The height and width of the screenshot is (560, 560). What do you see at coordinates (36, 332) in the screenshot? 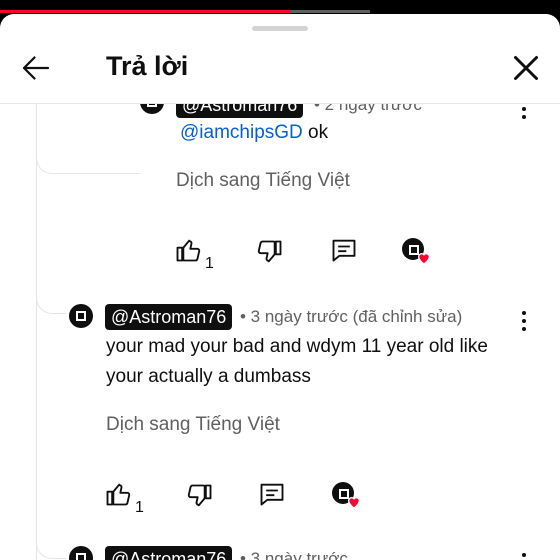
I see `thread-line` at bounding box center [36, 332].